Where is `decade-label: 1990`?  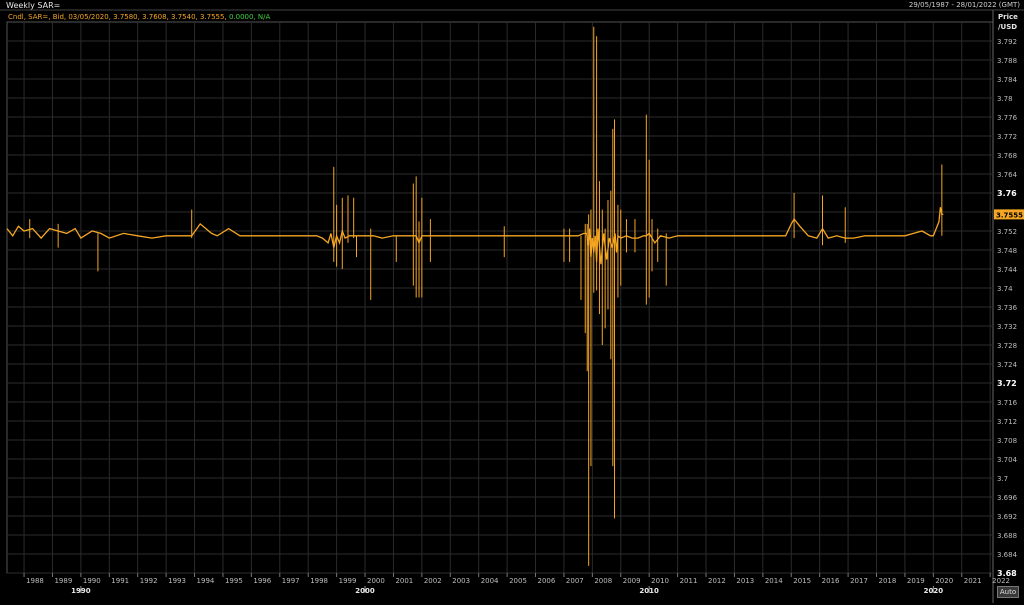
decade-label: 1990 is located at coordinates (81, 591).